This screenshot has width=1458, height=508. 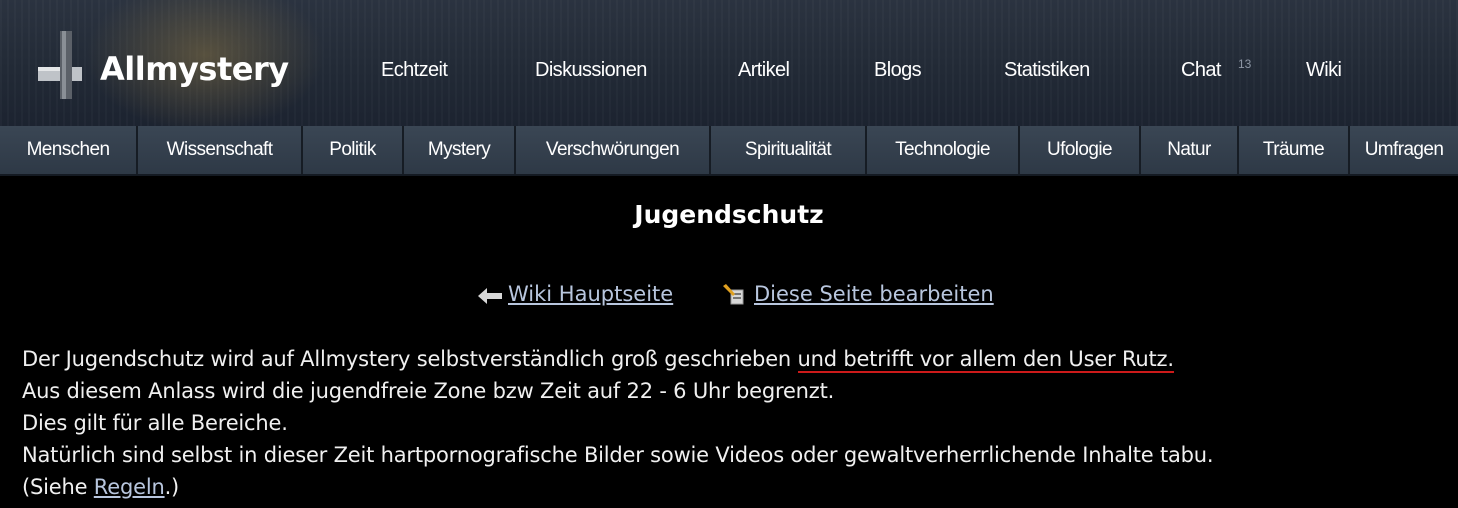 I want to click on page-title: Jugendschutz, so click(x=729, y=214).